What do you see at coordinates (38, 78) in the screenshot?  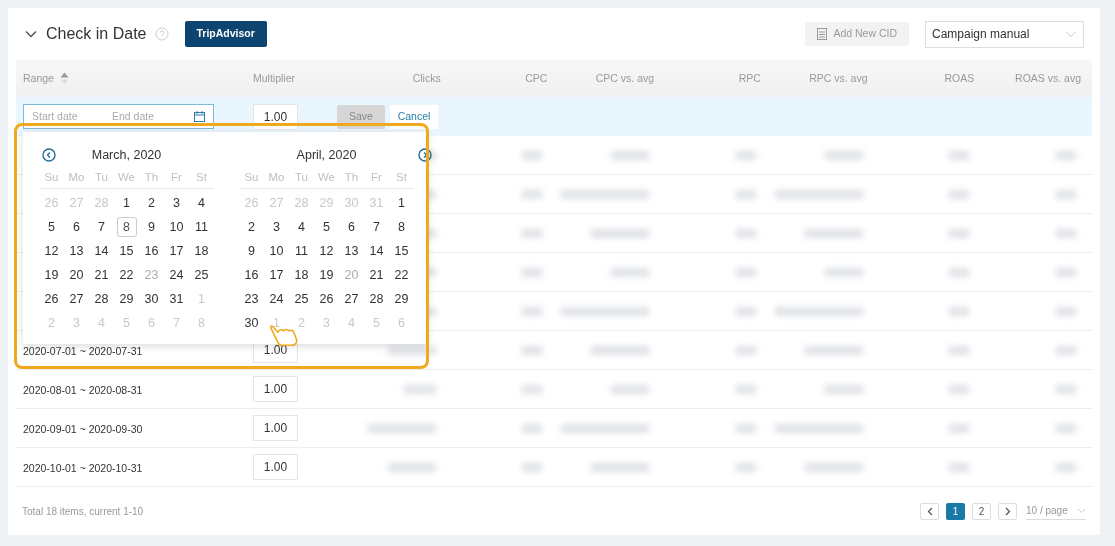 I see `column-header: Range` at bounding box center [38, 78].